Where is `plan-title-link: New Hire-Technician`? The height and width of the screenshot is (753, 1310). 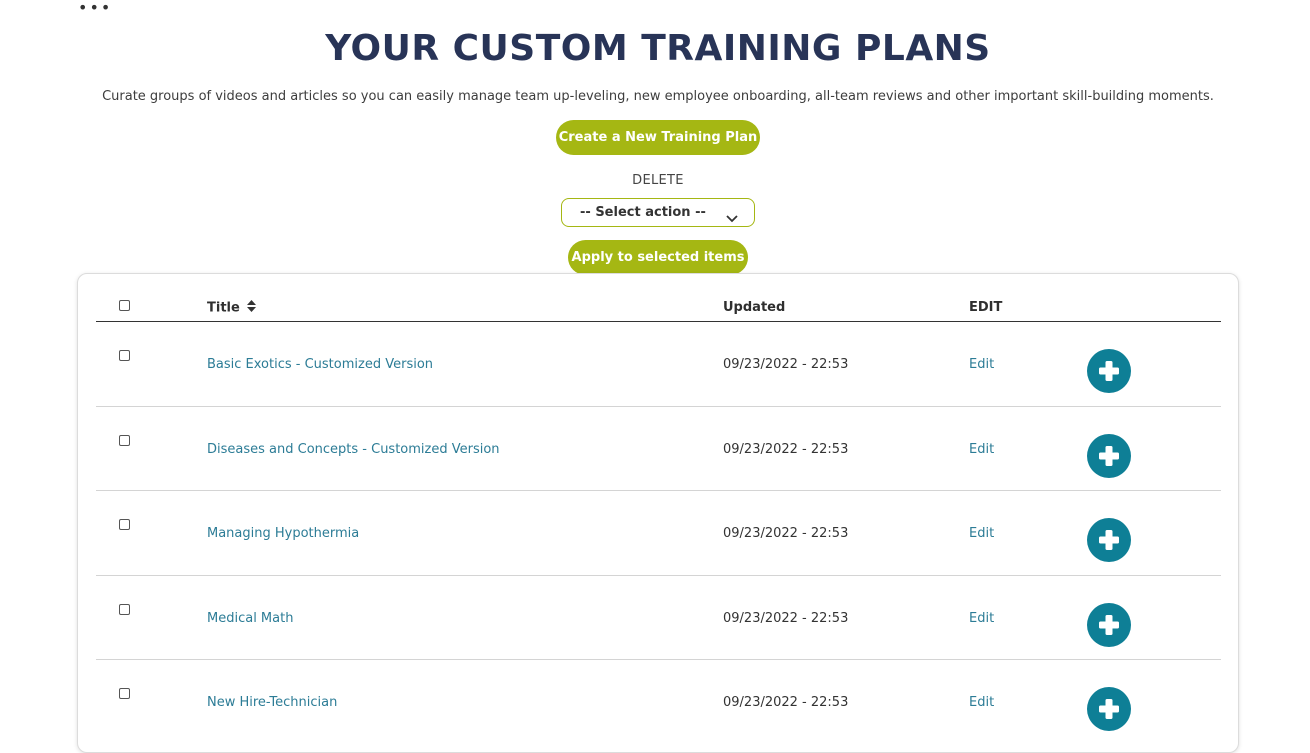 plan-title-link: New Hire-Technician is located at coordinates (272, 702).